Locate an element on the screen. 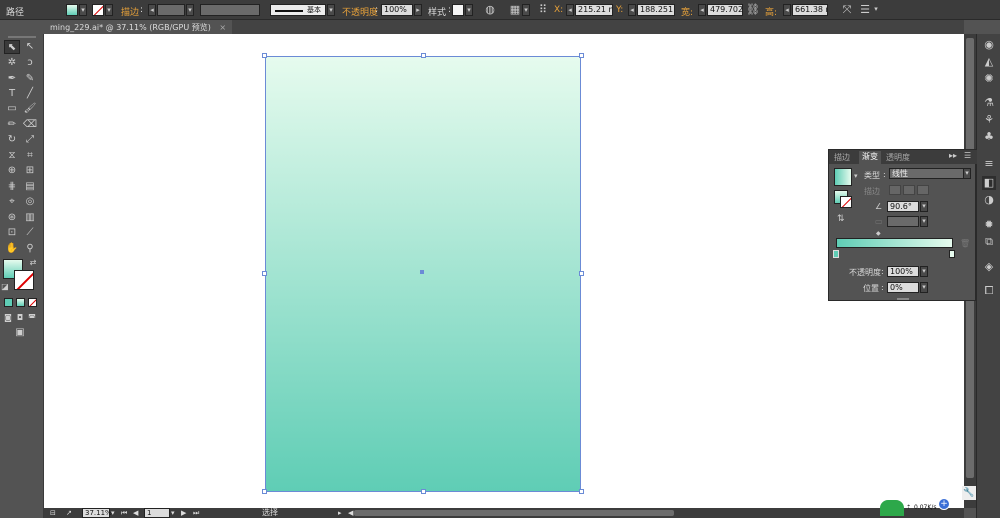 This screenshot has width=1000, height=518. transparency-icon: ◑ is located at coordinates (989, 200).